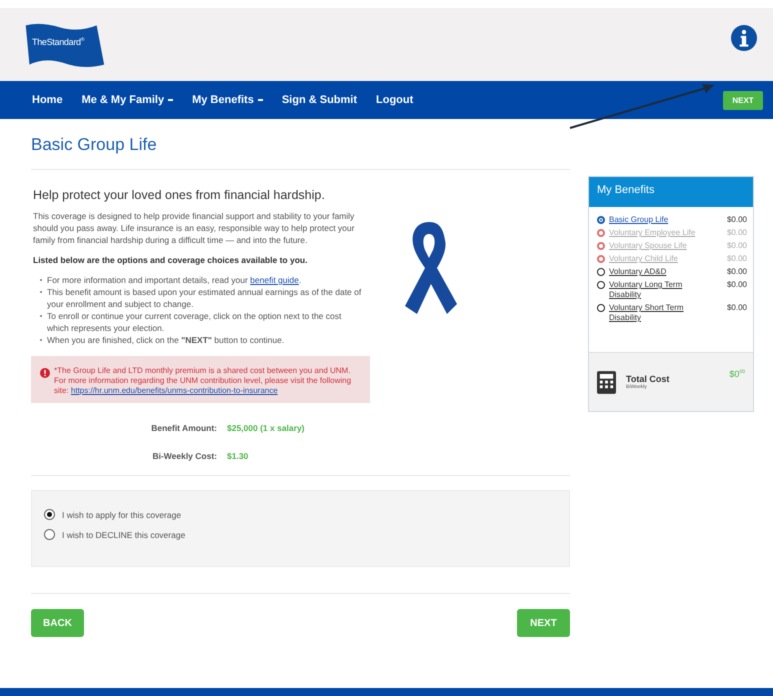 The image size is (773, 696). What do you see at coordinates (194, 228) in the screenshot?
I see `intro-paragraph: This coverage is designed to help provide financial support and stability to your family should you pass away. Life insurance is an easy, responsible way to help protect your family from financial hardship during a difficult time — and into the future.` at bounding box center [194, 228].